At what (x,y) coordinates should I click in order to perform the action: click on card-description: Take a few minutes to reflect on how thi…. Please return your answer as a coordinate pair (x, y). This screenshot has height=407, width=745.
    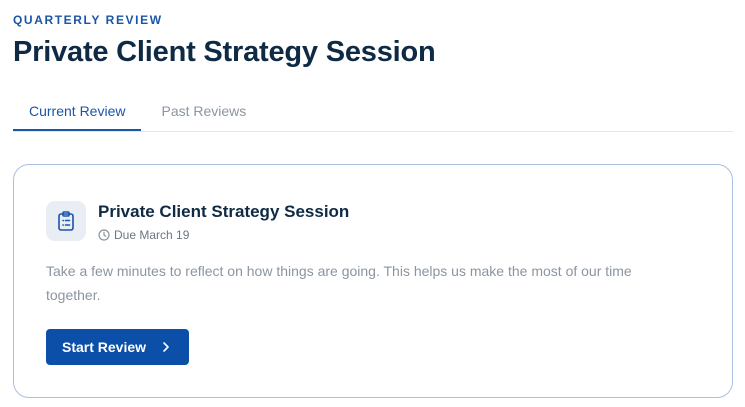
    Looking at the image, I should click on (339, 283).